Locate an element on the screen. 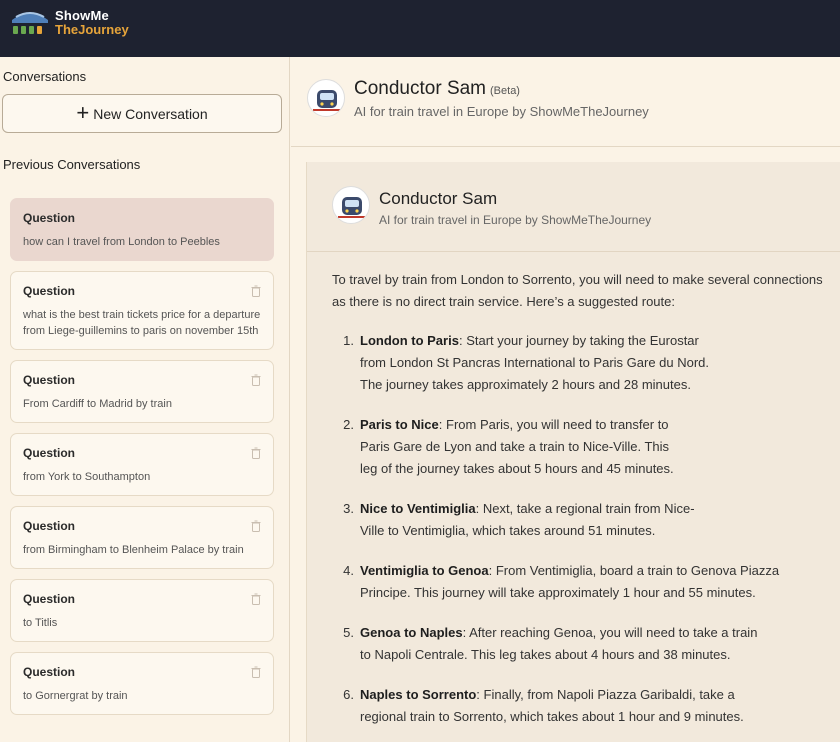 This screenshot has width=840, height=742. conversations-heading: Conversations is located at coordinates (45, 76).